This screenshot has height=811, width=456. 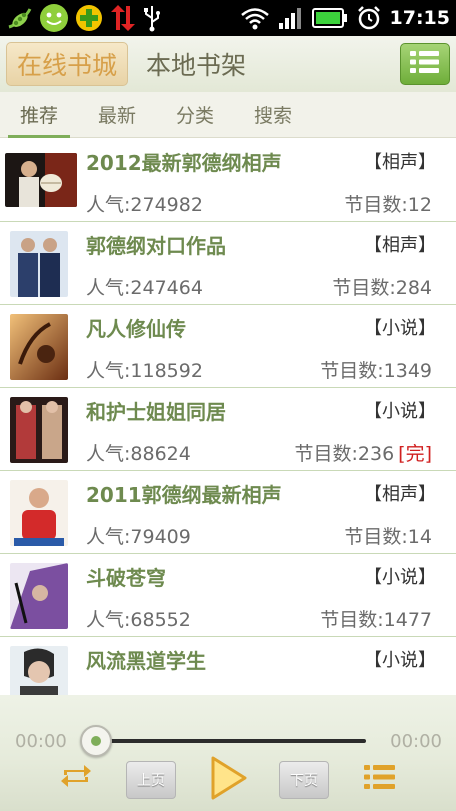 What do you see at coordinates (228, 753) in the screenshot?
I see `player-bar: 00:00 00:00 上页 下页` at bounding box center [228, 753].